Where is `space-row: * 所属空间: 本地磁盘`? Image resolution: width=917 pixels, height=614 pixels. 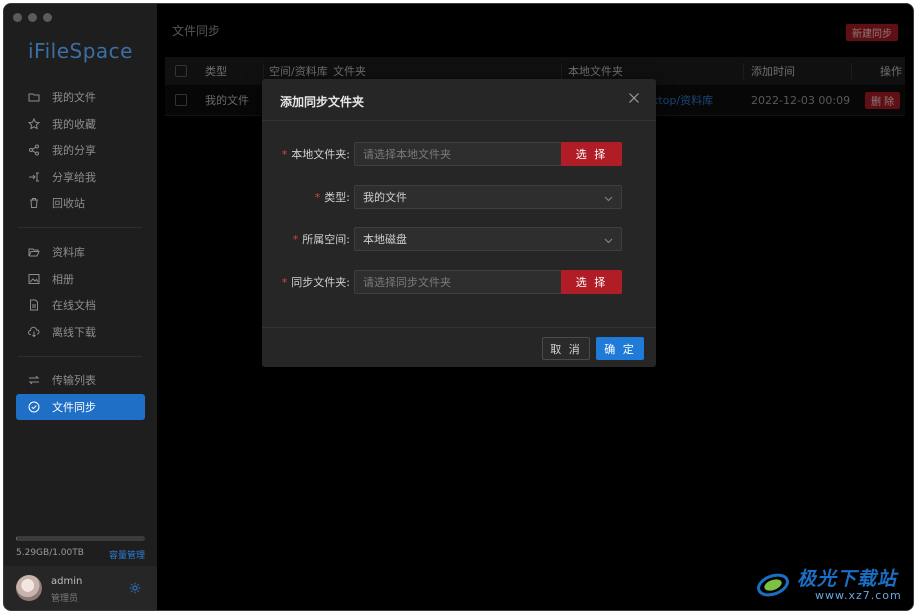 space-row: * 所属空间: 本地磁盘 is located at coordinates (459, 239).